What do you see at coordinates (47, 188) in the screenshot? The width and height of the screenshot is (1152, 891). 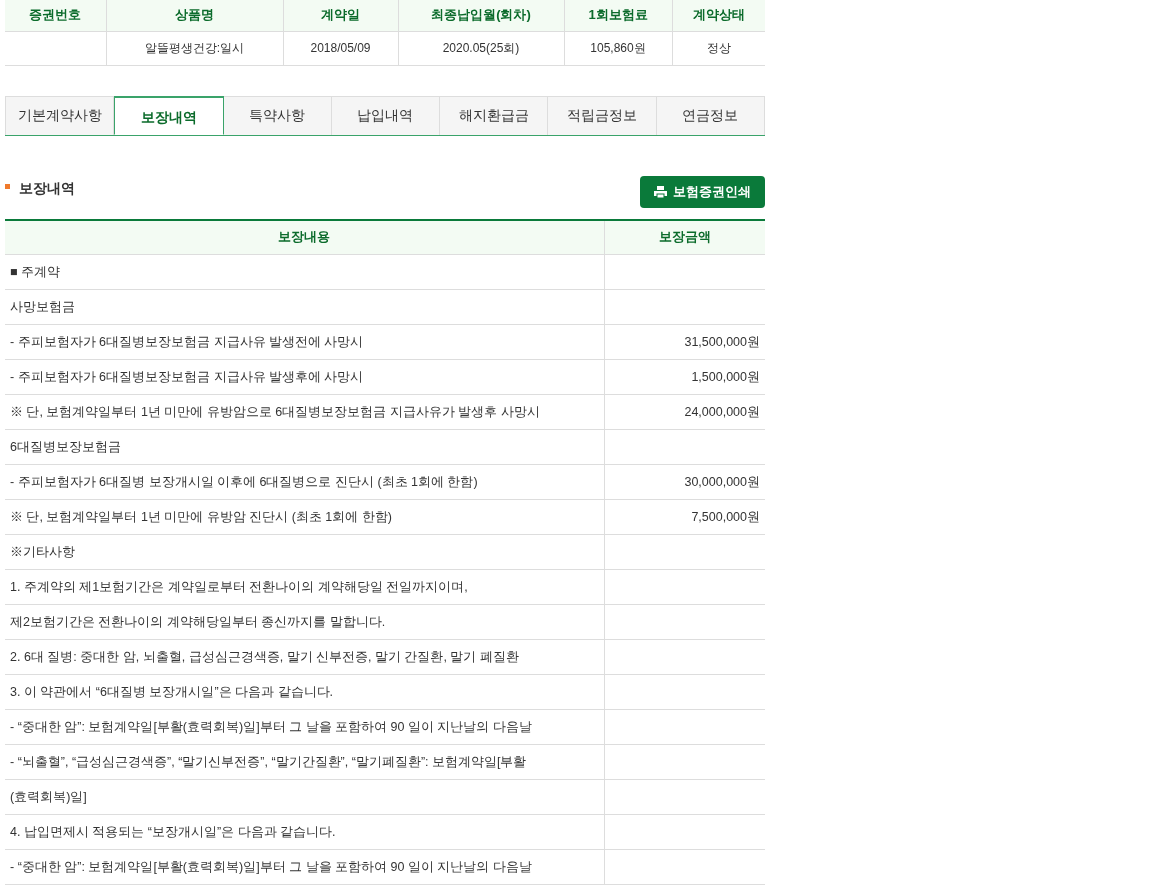 I see `section-title: 보장내역` at bounding box center [47, 188].